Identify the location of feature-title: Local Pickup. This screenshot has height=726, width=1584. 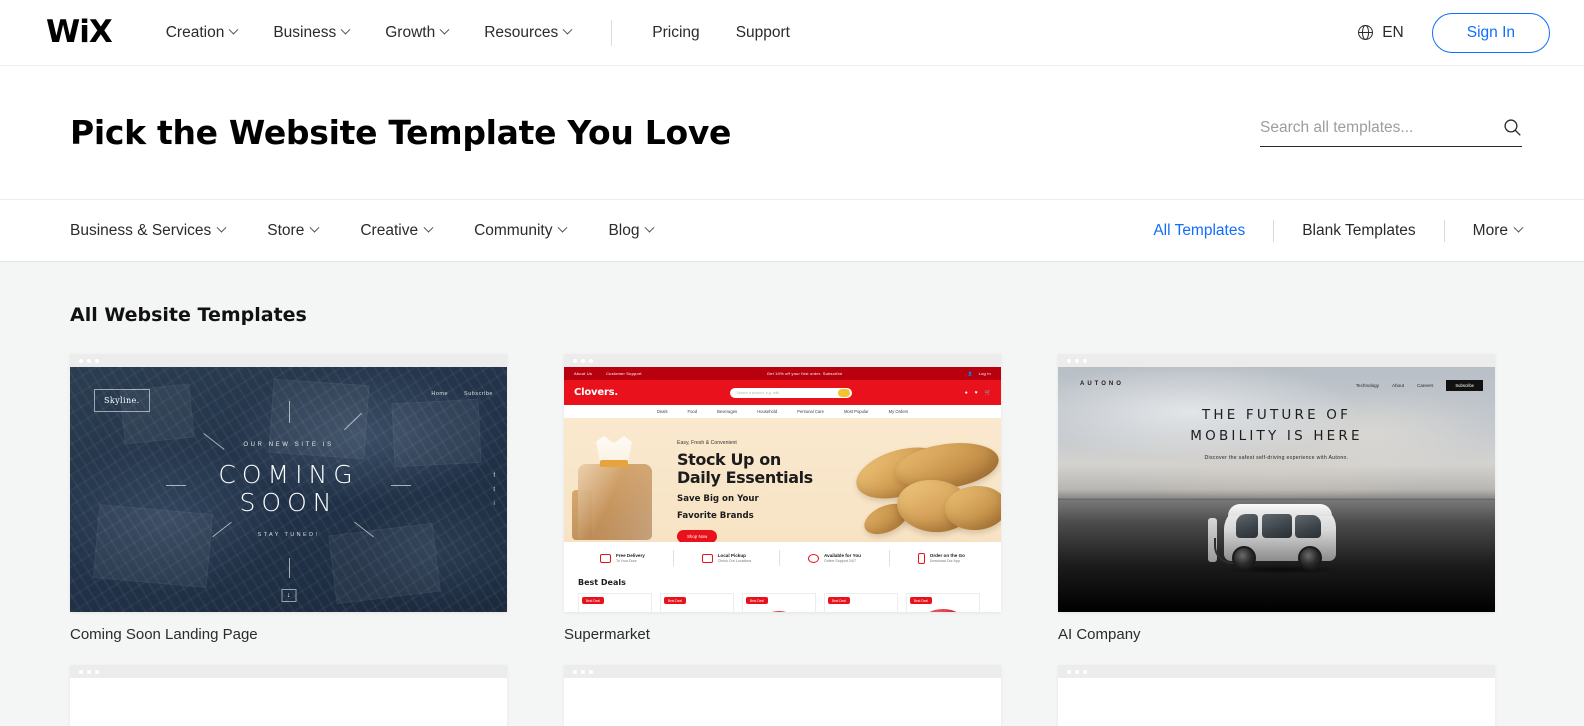
(731, 555).